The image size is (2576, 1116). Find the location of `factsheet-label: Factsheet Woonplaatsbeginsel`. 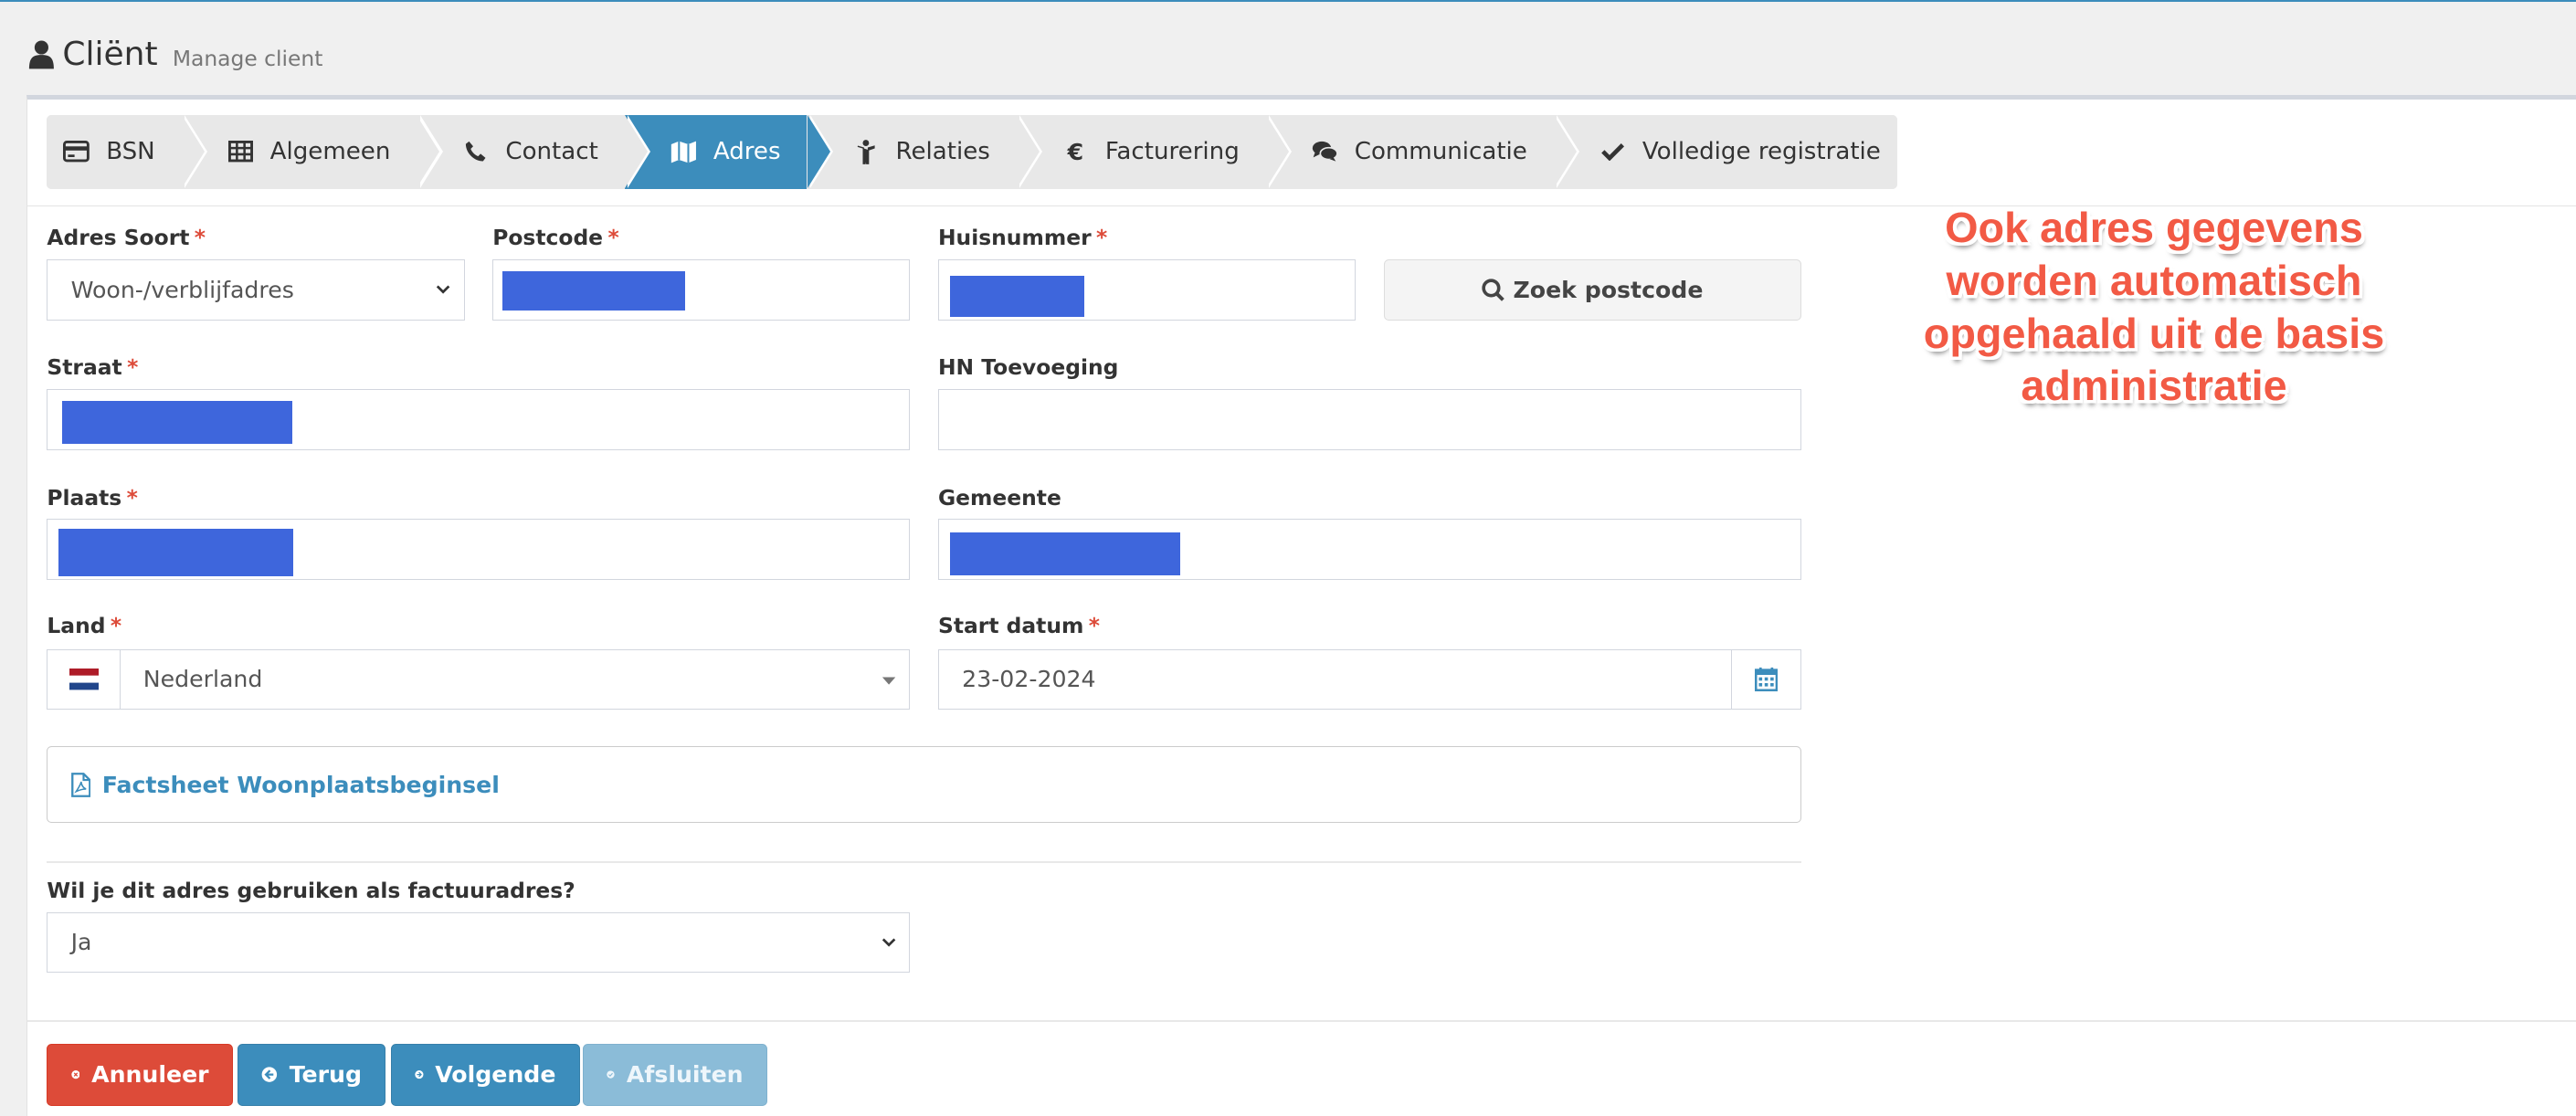

factsheet-label: Factsheet Woonplaatsbeginsel is located at coordinates (300, 785).